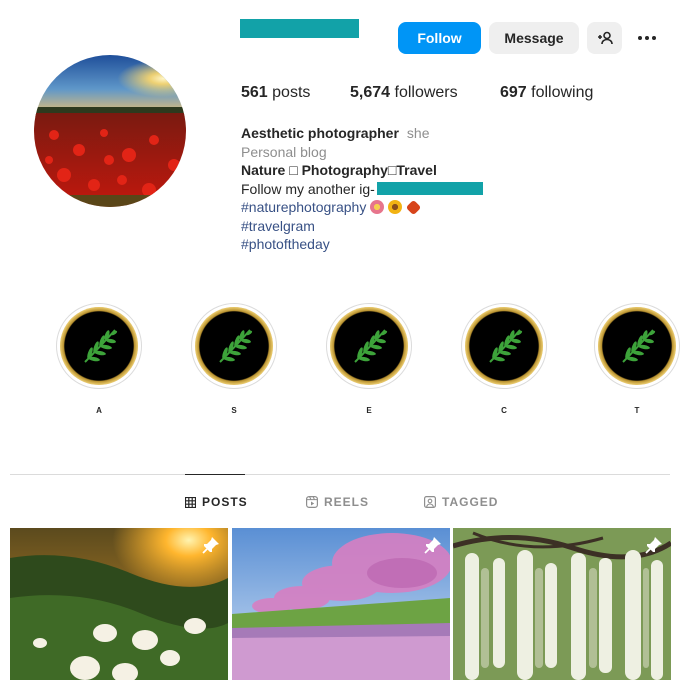 The width and height of the screenshot is (680, 680). I want to click on full-name: Aesthetic photographer, so click(320, 133).